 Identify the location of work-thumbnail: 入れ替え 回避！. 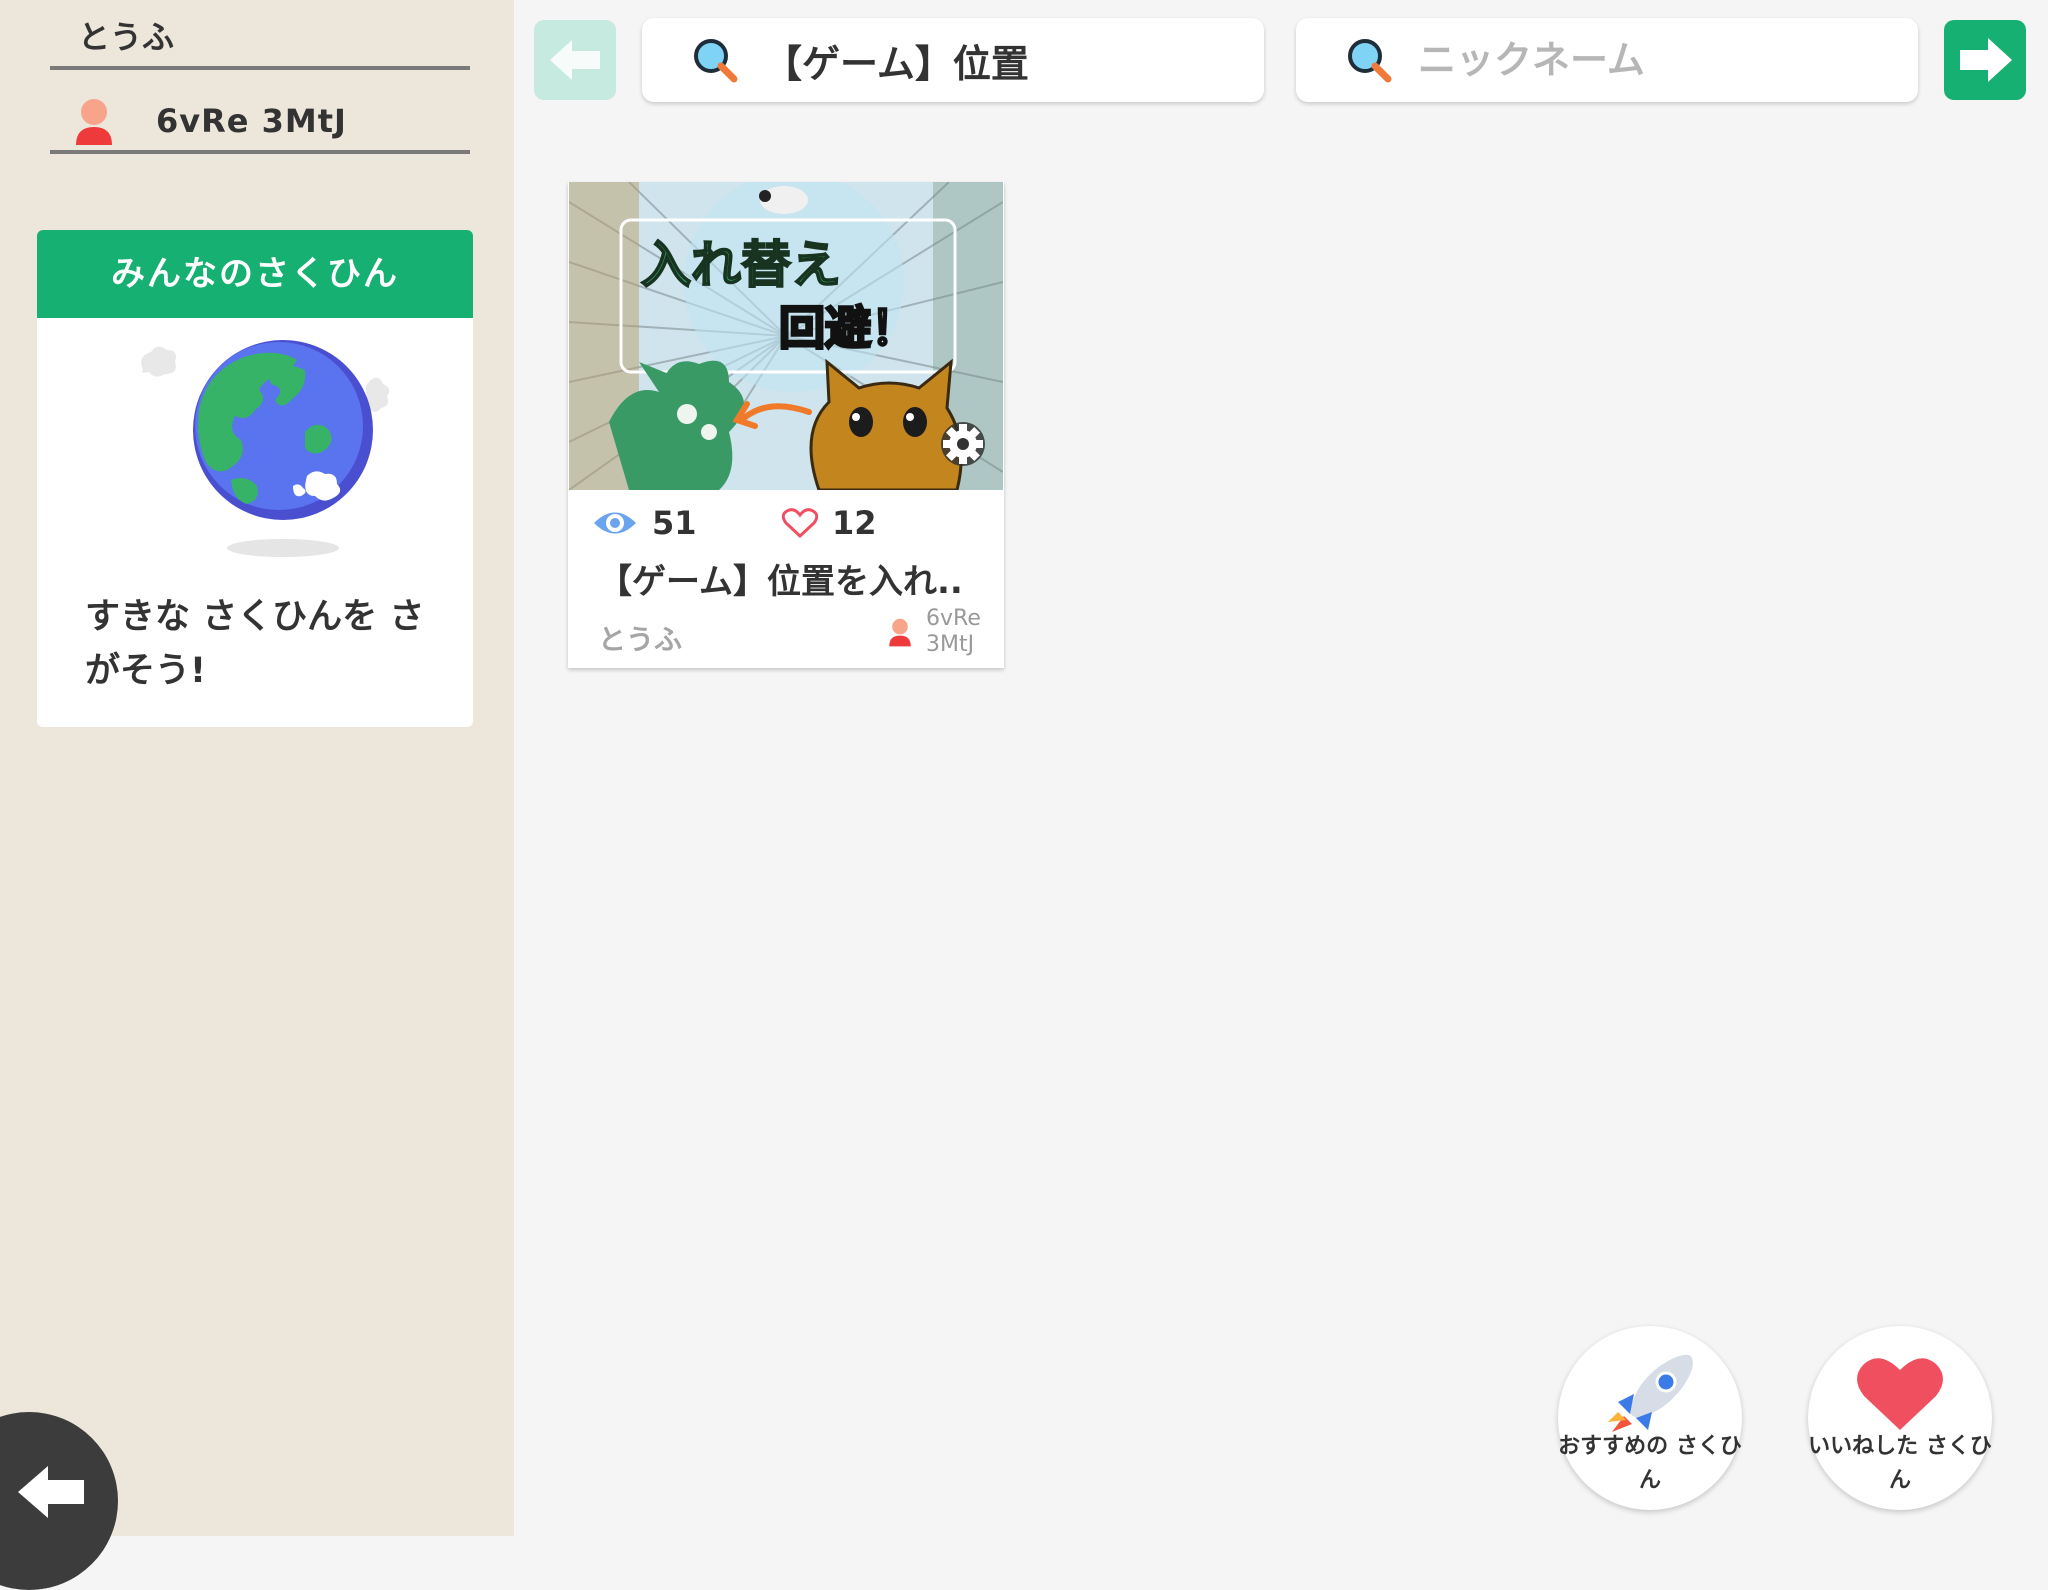
(786, 336).